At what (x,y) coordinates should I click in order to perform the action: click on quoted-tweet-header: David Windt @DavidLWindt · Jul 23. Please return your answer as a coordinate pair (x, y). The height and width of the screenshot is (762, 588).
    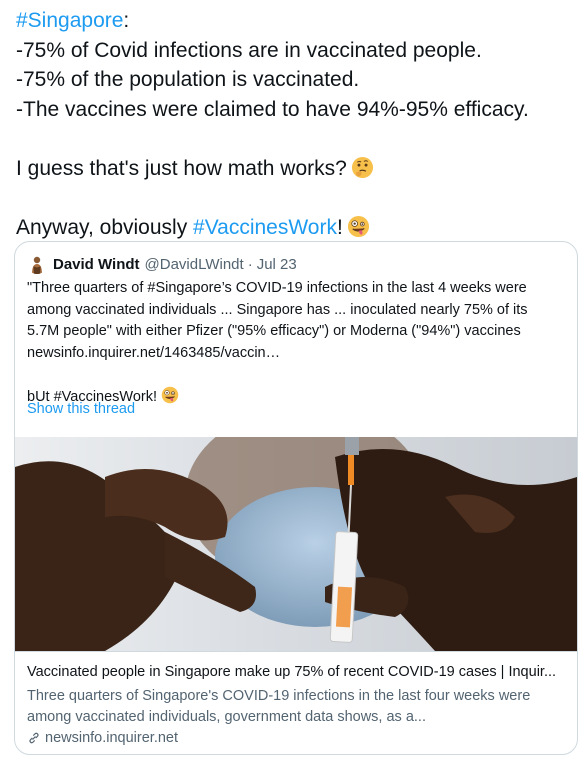
    Looking at the image, I should click on (162, 264).